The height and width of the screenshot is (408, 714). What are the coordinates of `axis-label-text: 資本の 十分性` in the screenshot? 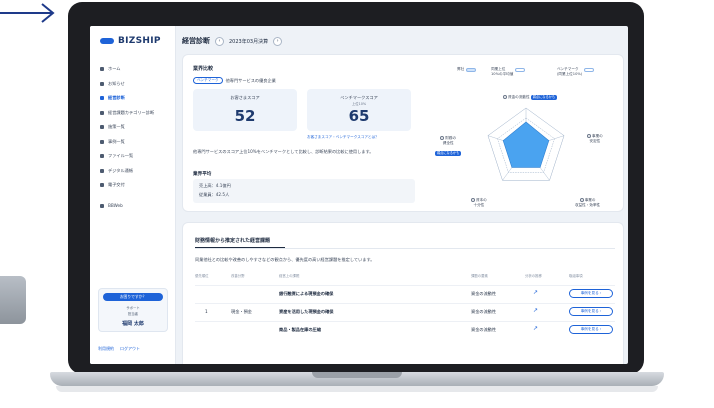 It's located at (480, 202).